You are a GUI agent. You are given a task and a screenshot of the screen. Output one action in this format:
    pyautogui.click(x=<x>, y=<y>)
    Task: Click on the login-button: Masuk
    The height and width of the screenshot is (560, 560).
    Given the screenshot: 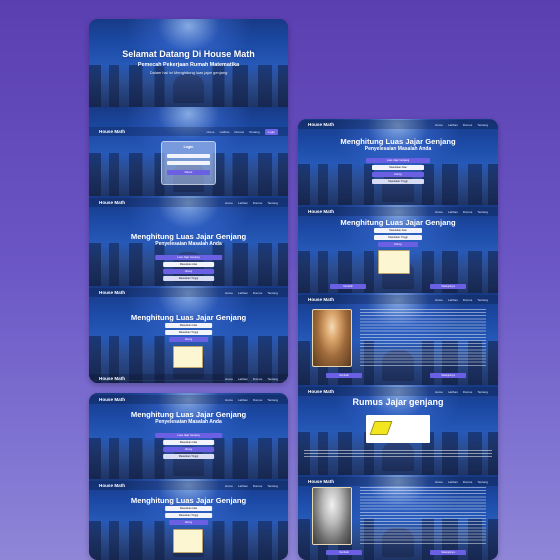 What is the action you would take?
    pyautogui.click(x=188, y=172)
    